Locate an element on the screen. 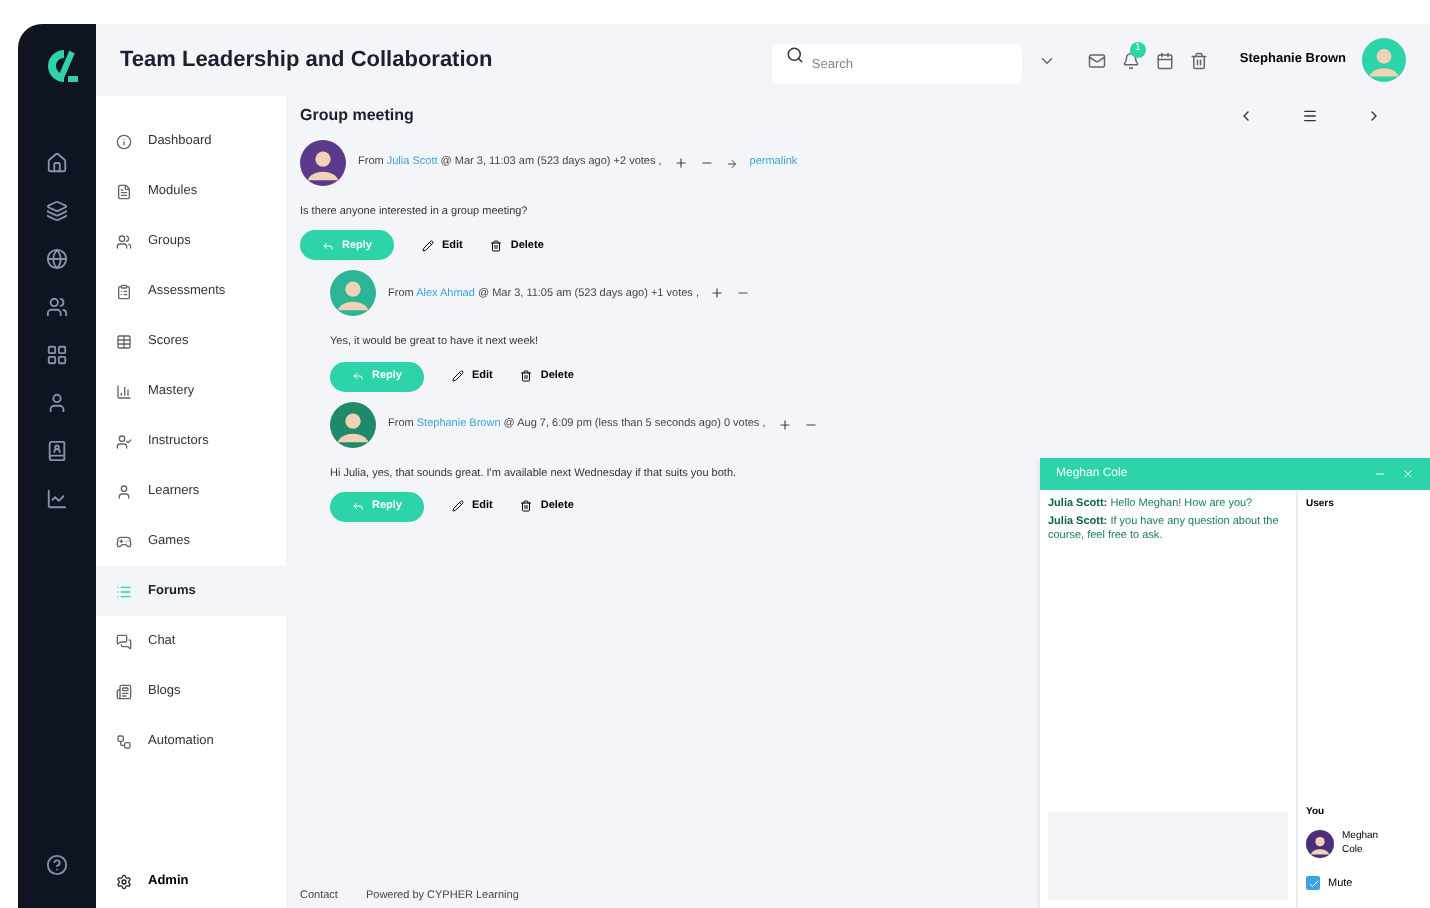  next-icon is located at coordinates (1374, 116).